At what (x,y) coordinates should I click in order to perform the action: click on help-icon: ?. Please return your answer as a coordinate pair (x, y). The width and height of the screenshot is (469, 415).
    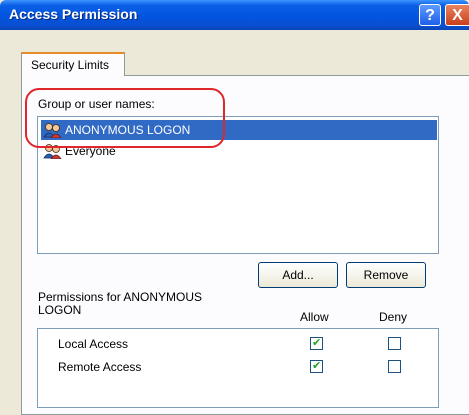
    Looking at the image, I should click on (430, 15).